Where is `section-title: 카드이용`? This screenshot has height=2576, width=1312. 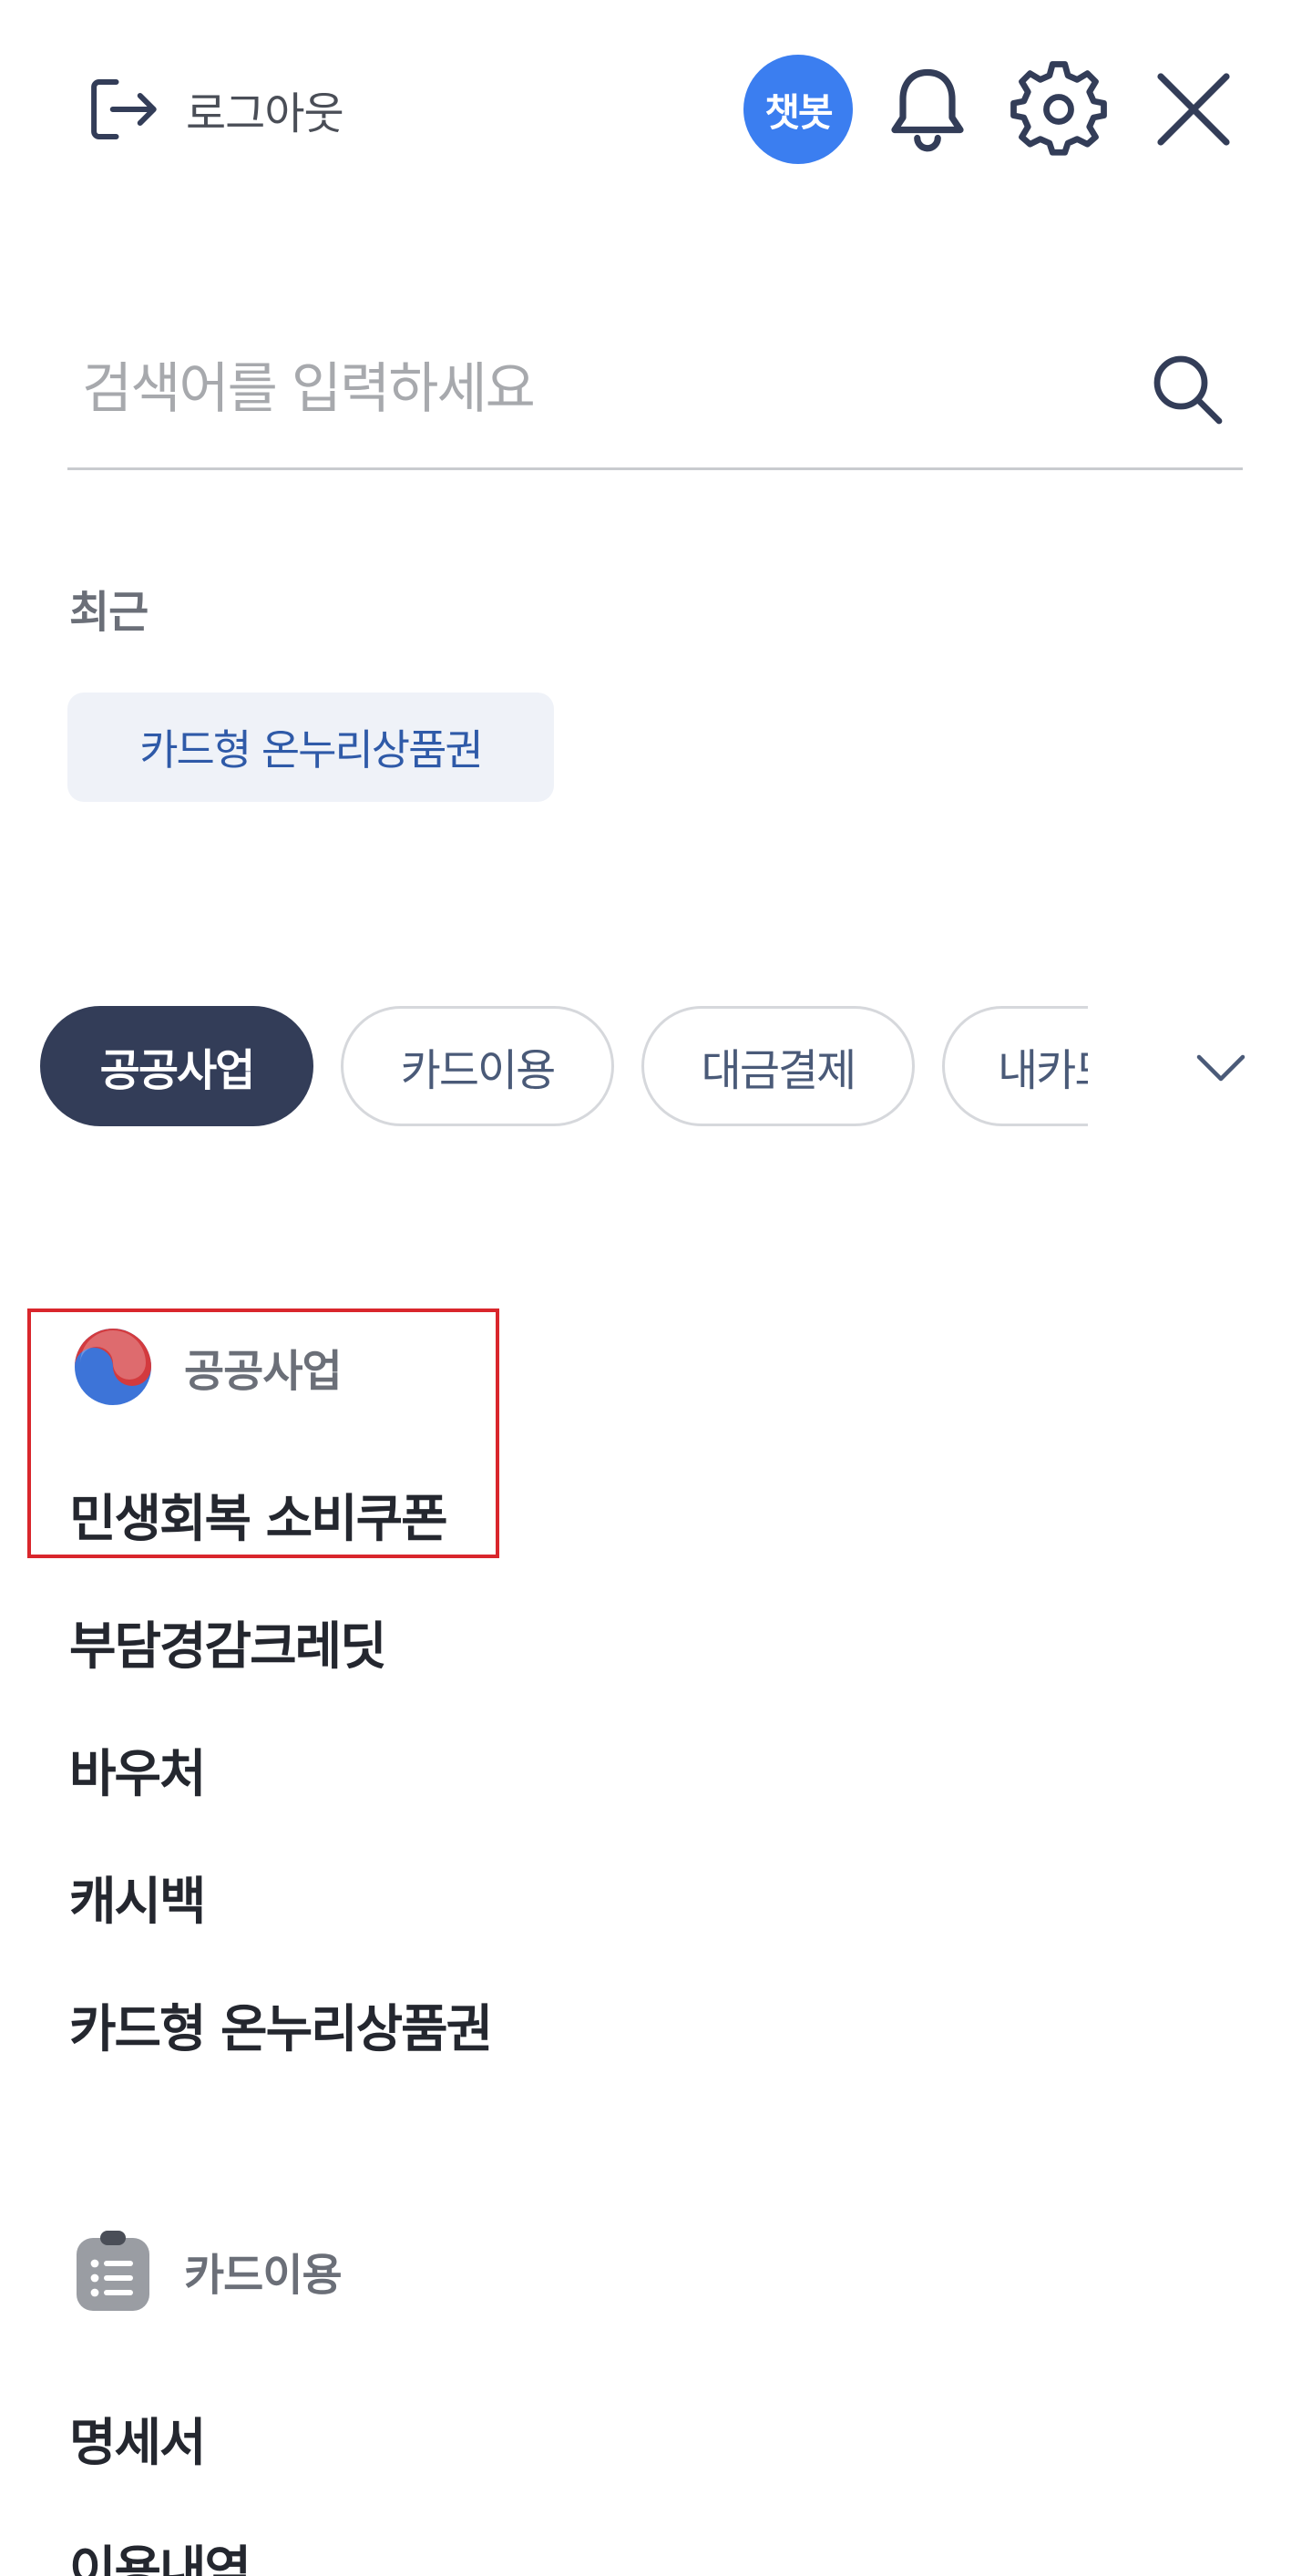 section-title: 카드이용 is located at coordinates (264, 2276).